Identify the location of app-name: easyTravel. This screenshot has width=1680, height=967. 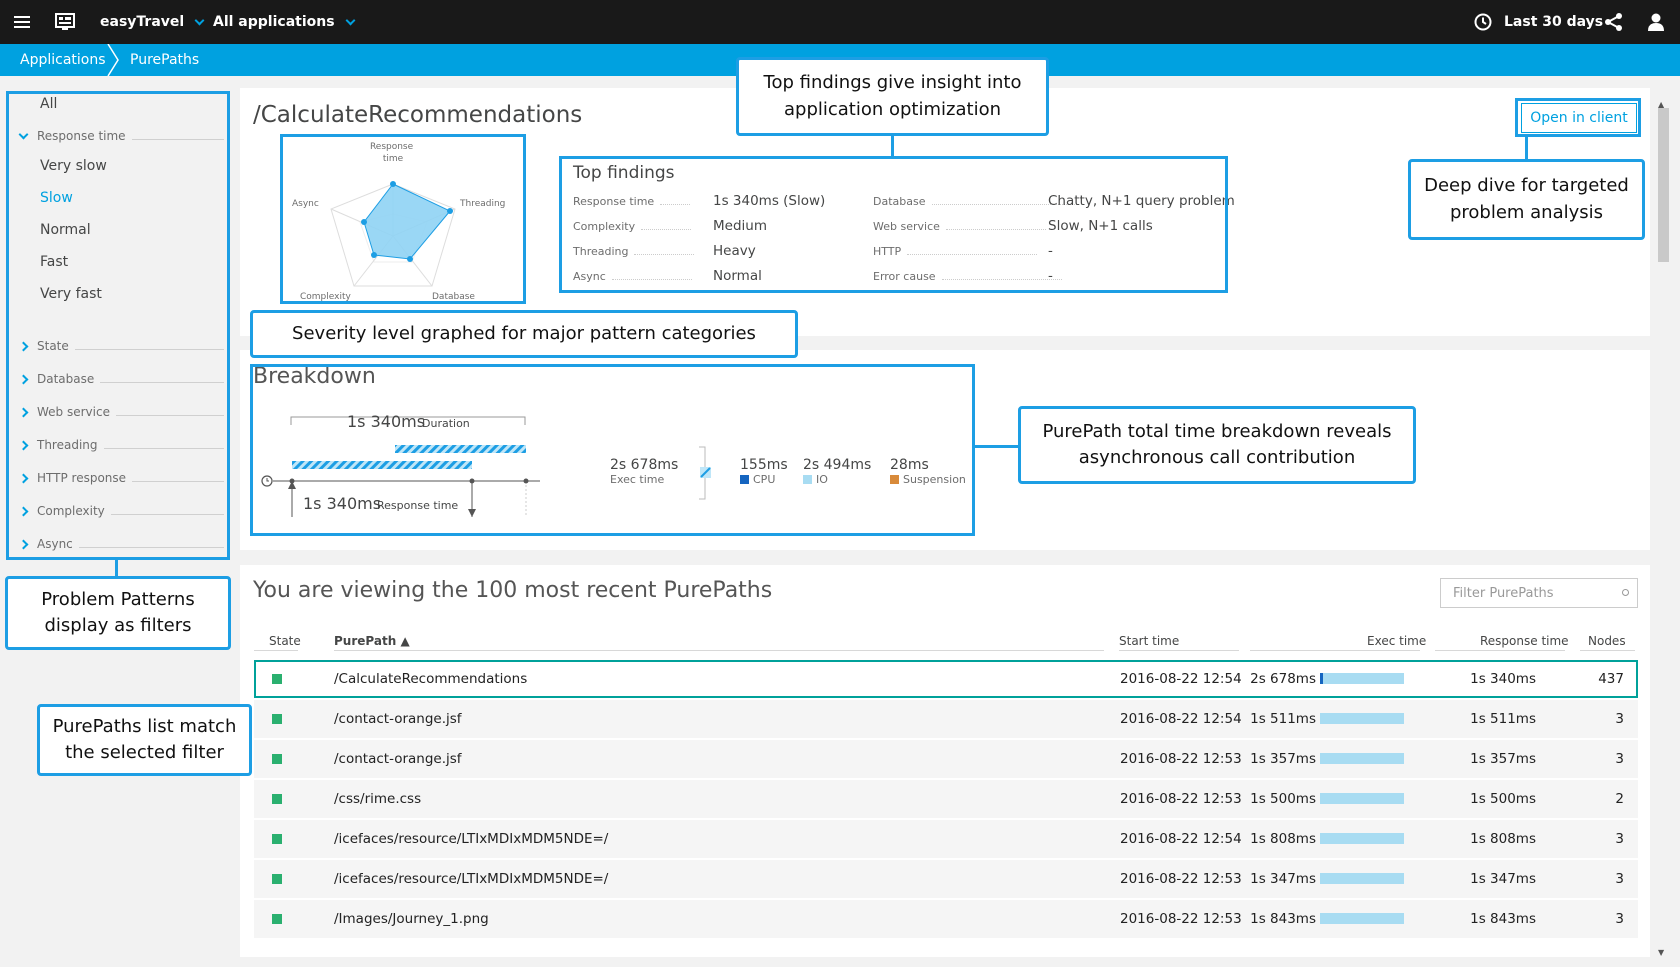
(142, 22).